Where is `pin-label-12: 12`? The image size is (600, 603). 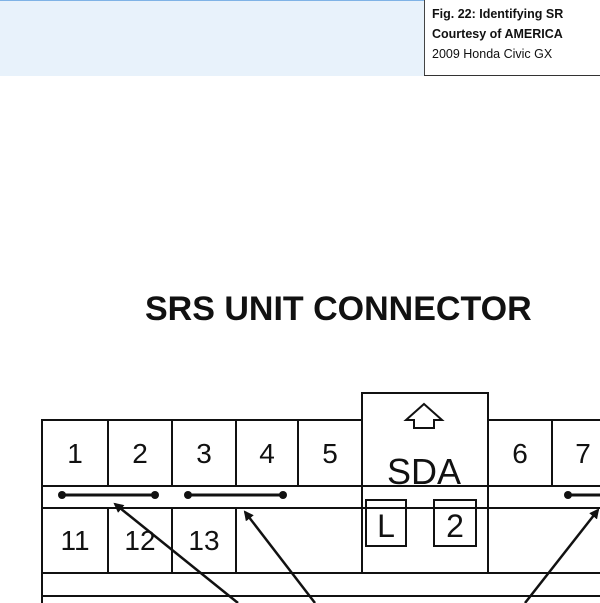
pin-label-12: 12 is located at coordinates (139, 540).